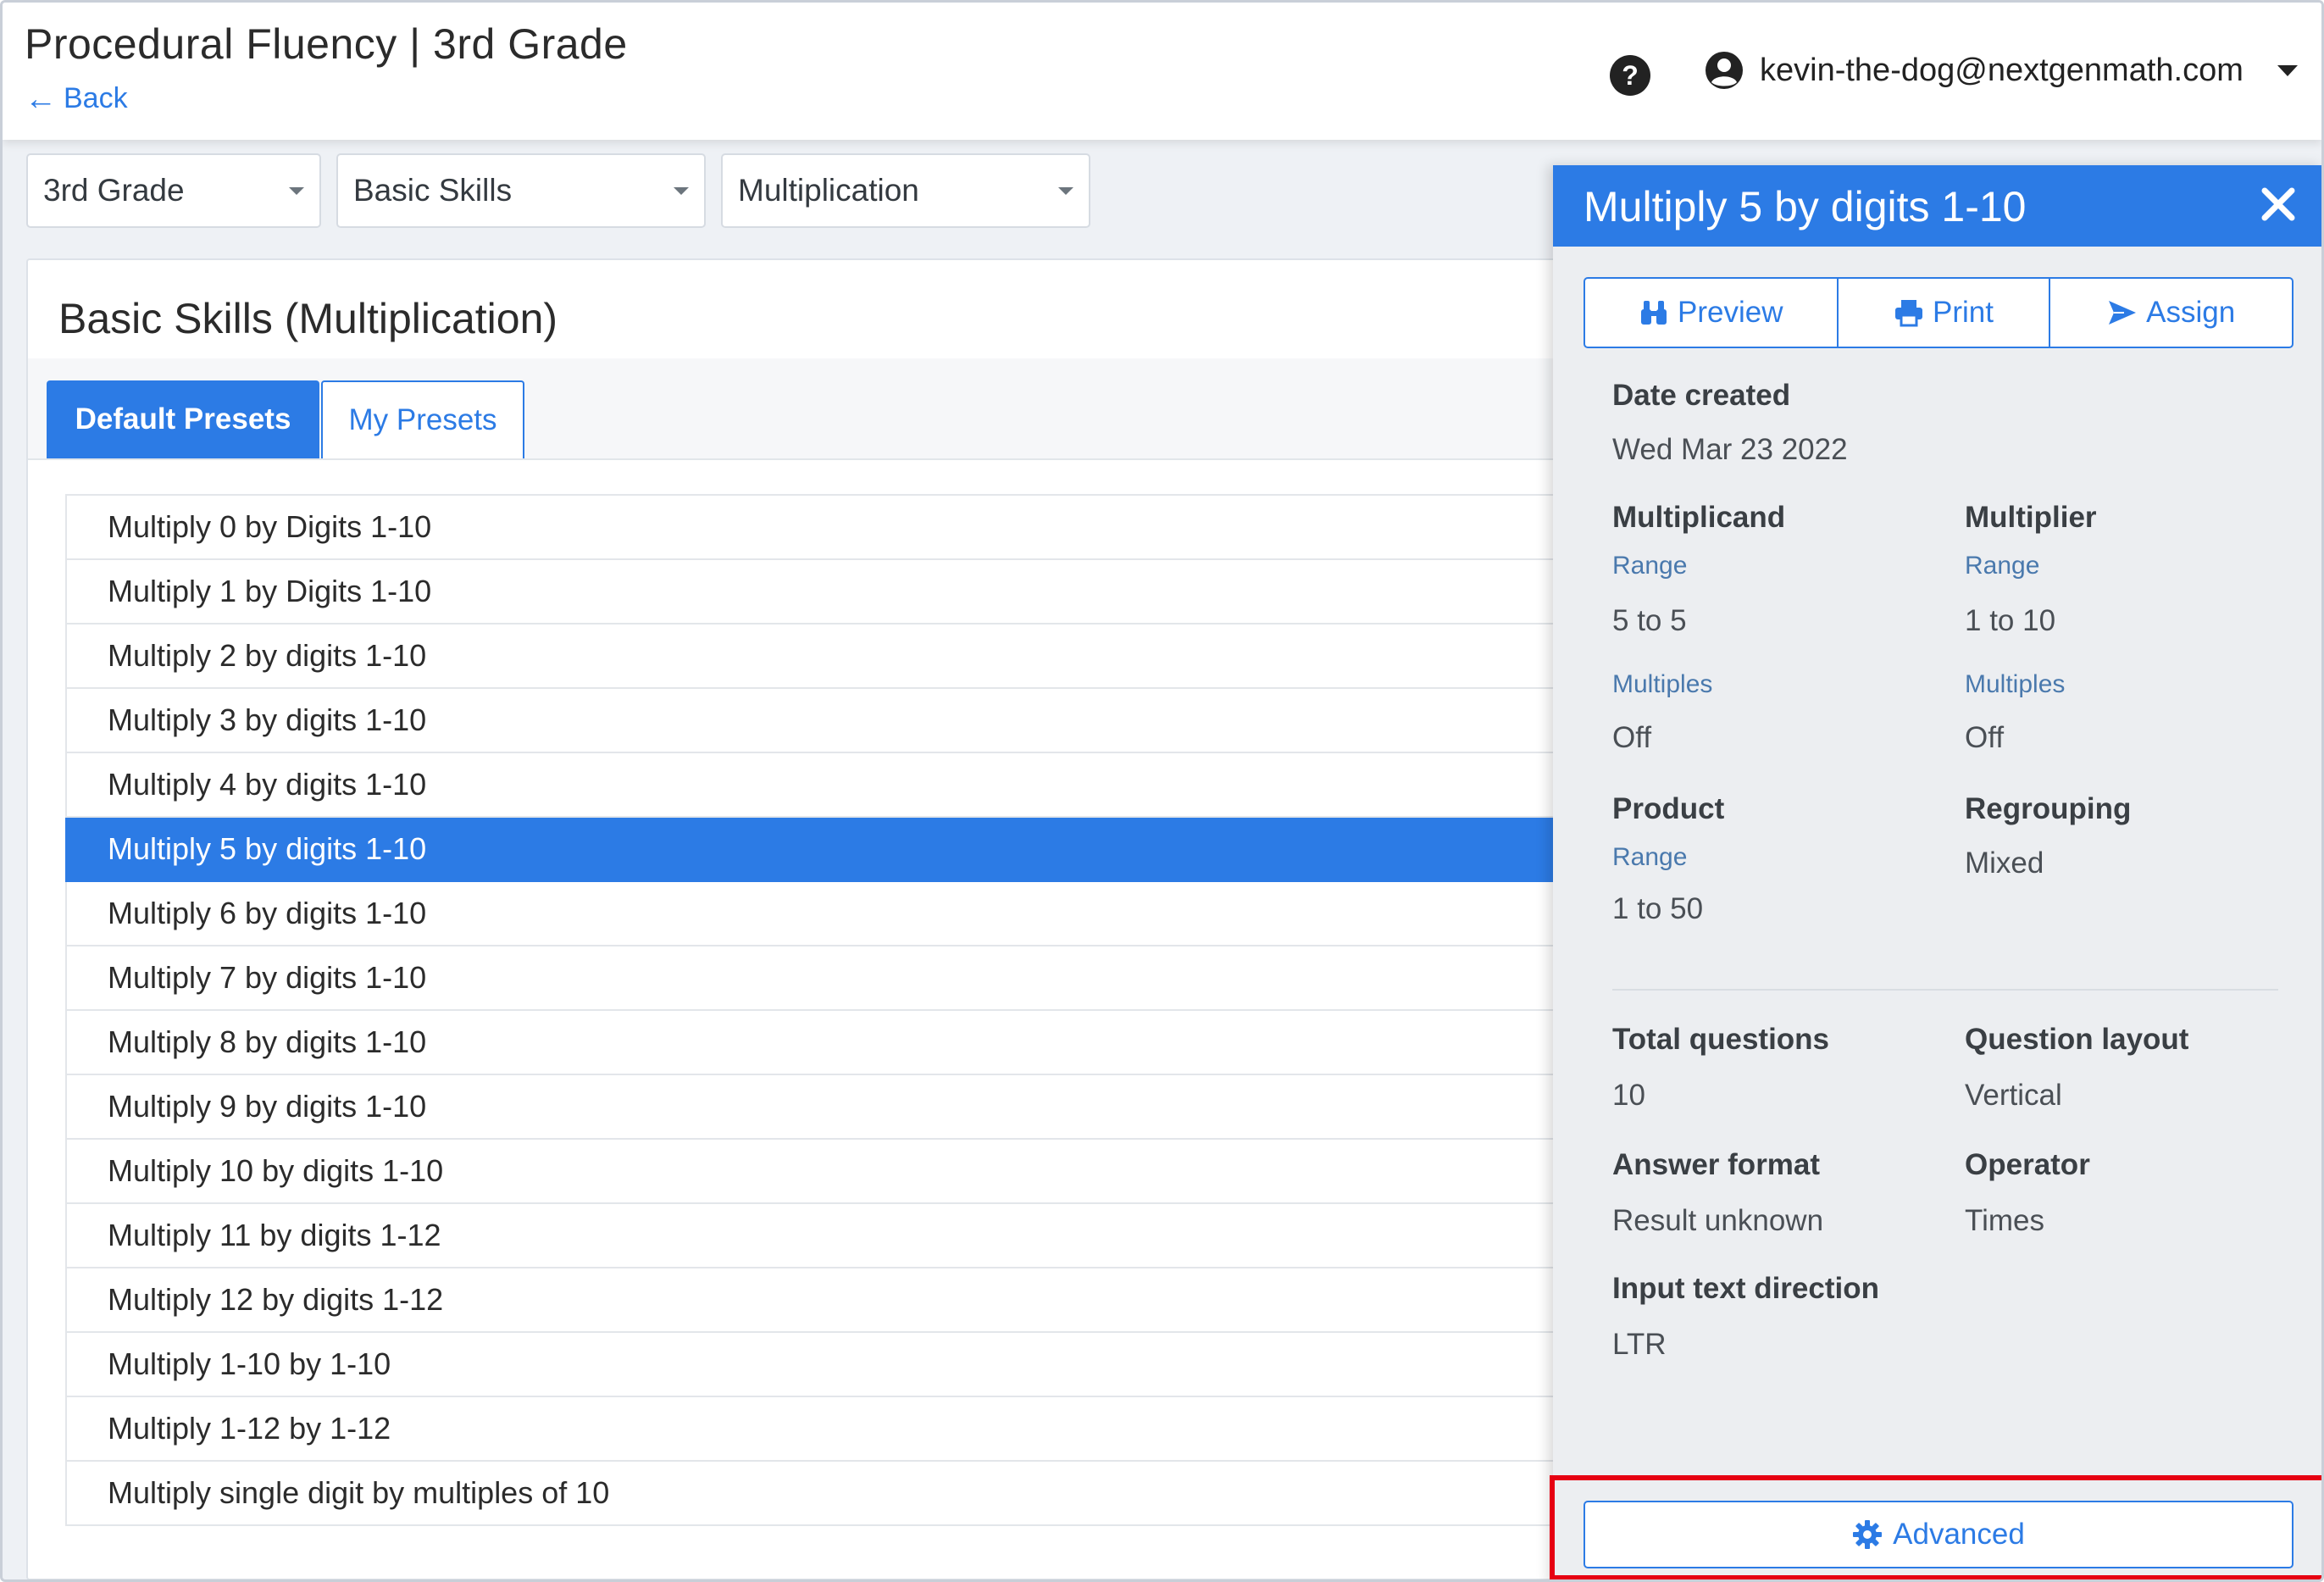 The width and height of the screenshot is (2324, 1582). What do you see at coordinates (834, 1300) in the screenshot?
I see `list-item: Multiply 12 by digits 1-12` at bounding box center [834, 1300].